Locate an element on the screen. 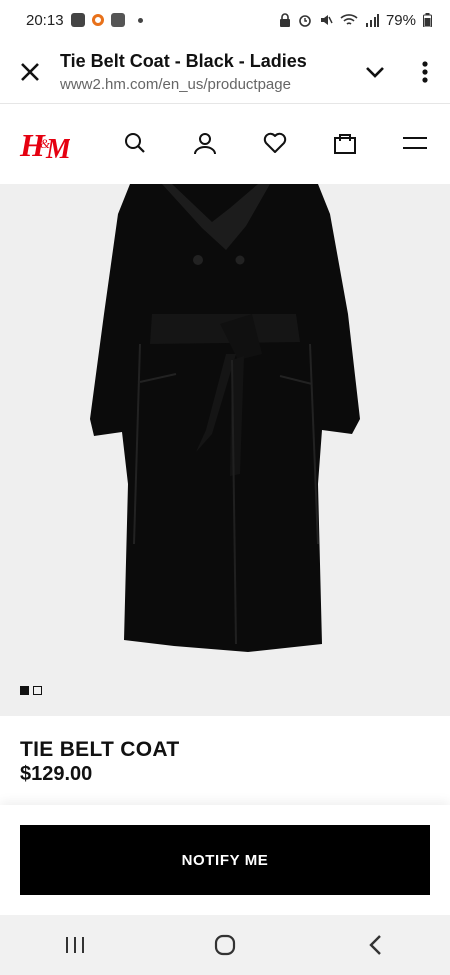 Image resolution: width=450 pixels, height=975 pixels. wifi-icon is located at coordinates (349, 19).